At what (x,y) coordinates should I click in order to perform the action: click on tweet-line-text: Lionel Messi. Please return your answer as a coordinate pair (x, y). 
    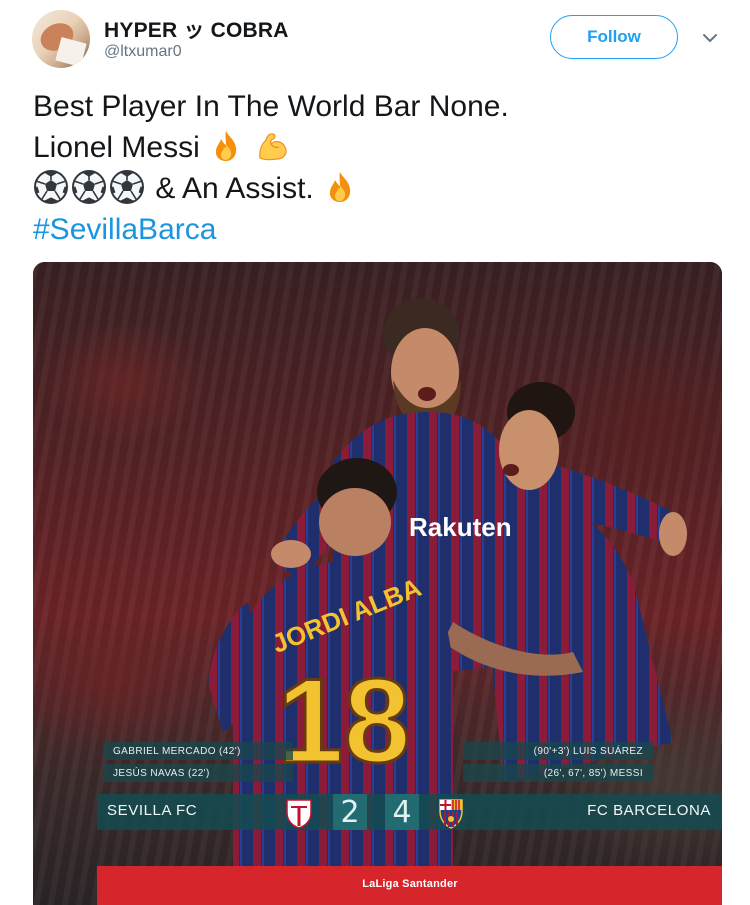
    Looking at the image, I should click on (116, 147).